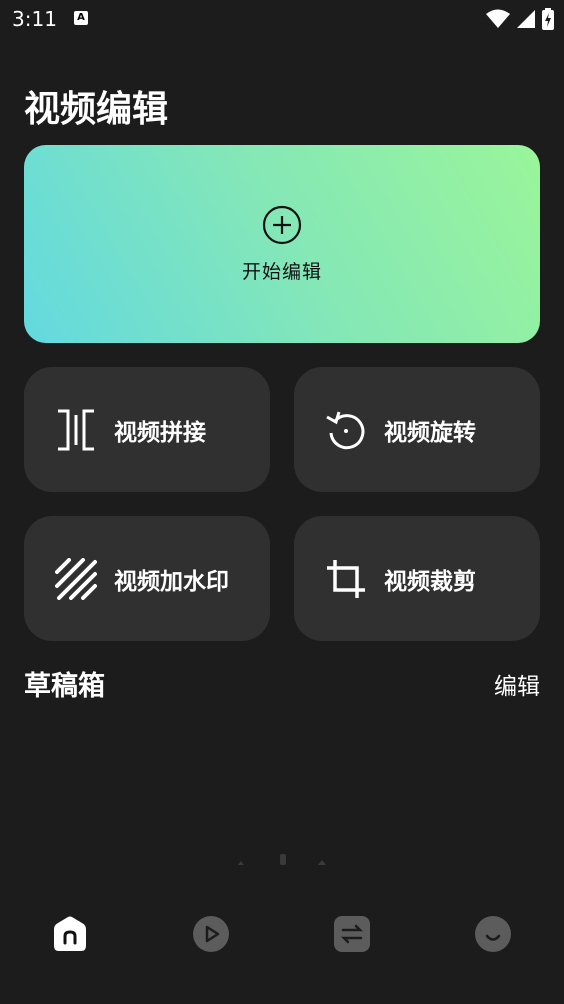 Image resolution: width=564 pixels, height=1004 pixels. I want to click on tool-merge-button: 视频拼接, so click(147, 429).